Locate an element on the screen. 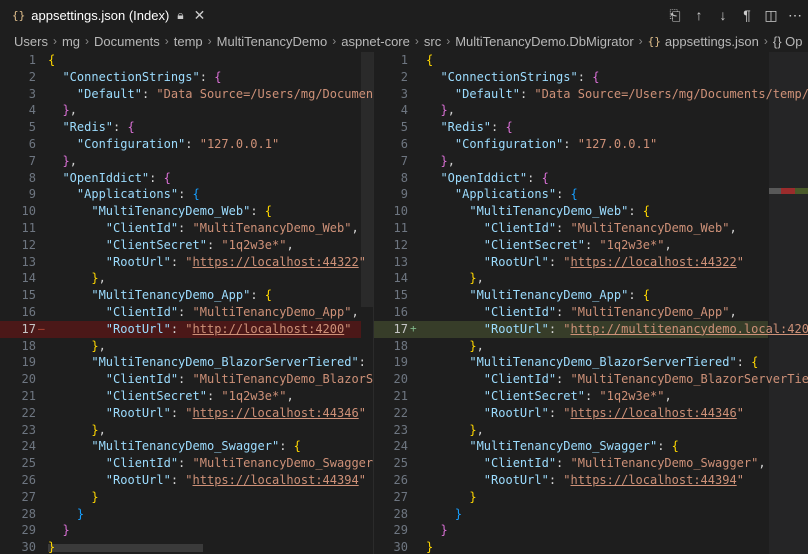  code-text: "RootUrl": "https://localhost:44394" is located at coordinates (585, 480).